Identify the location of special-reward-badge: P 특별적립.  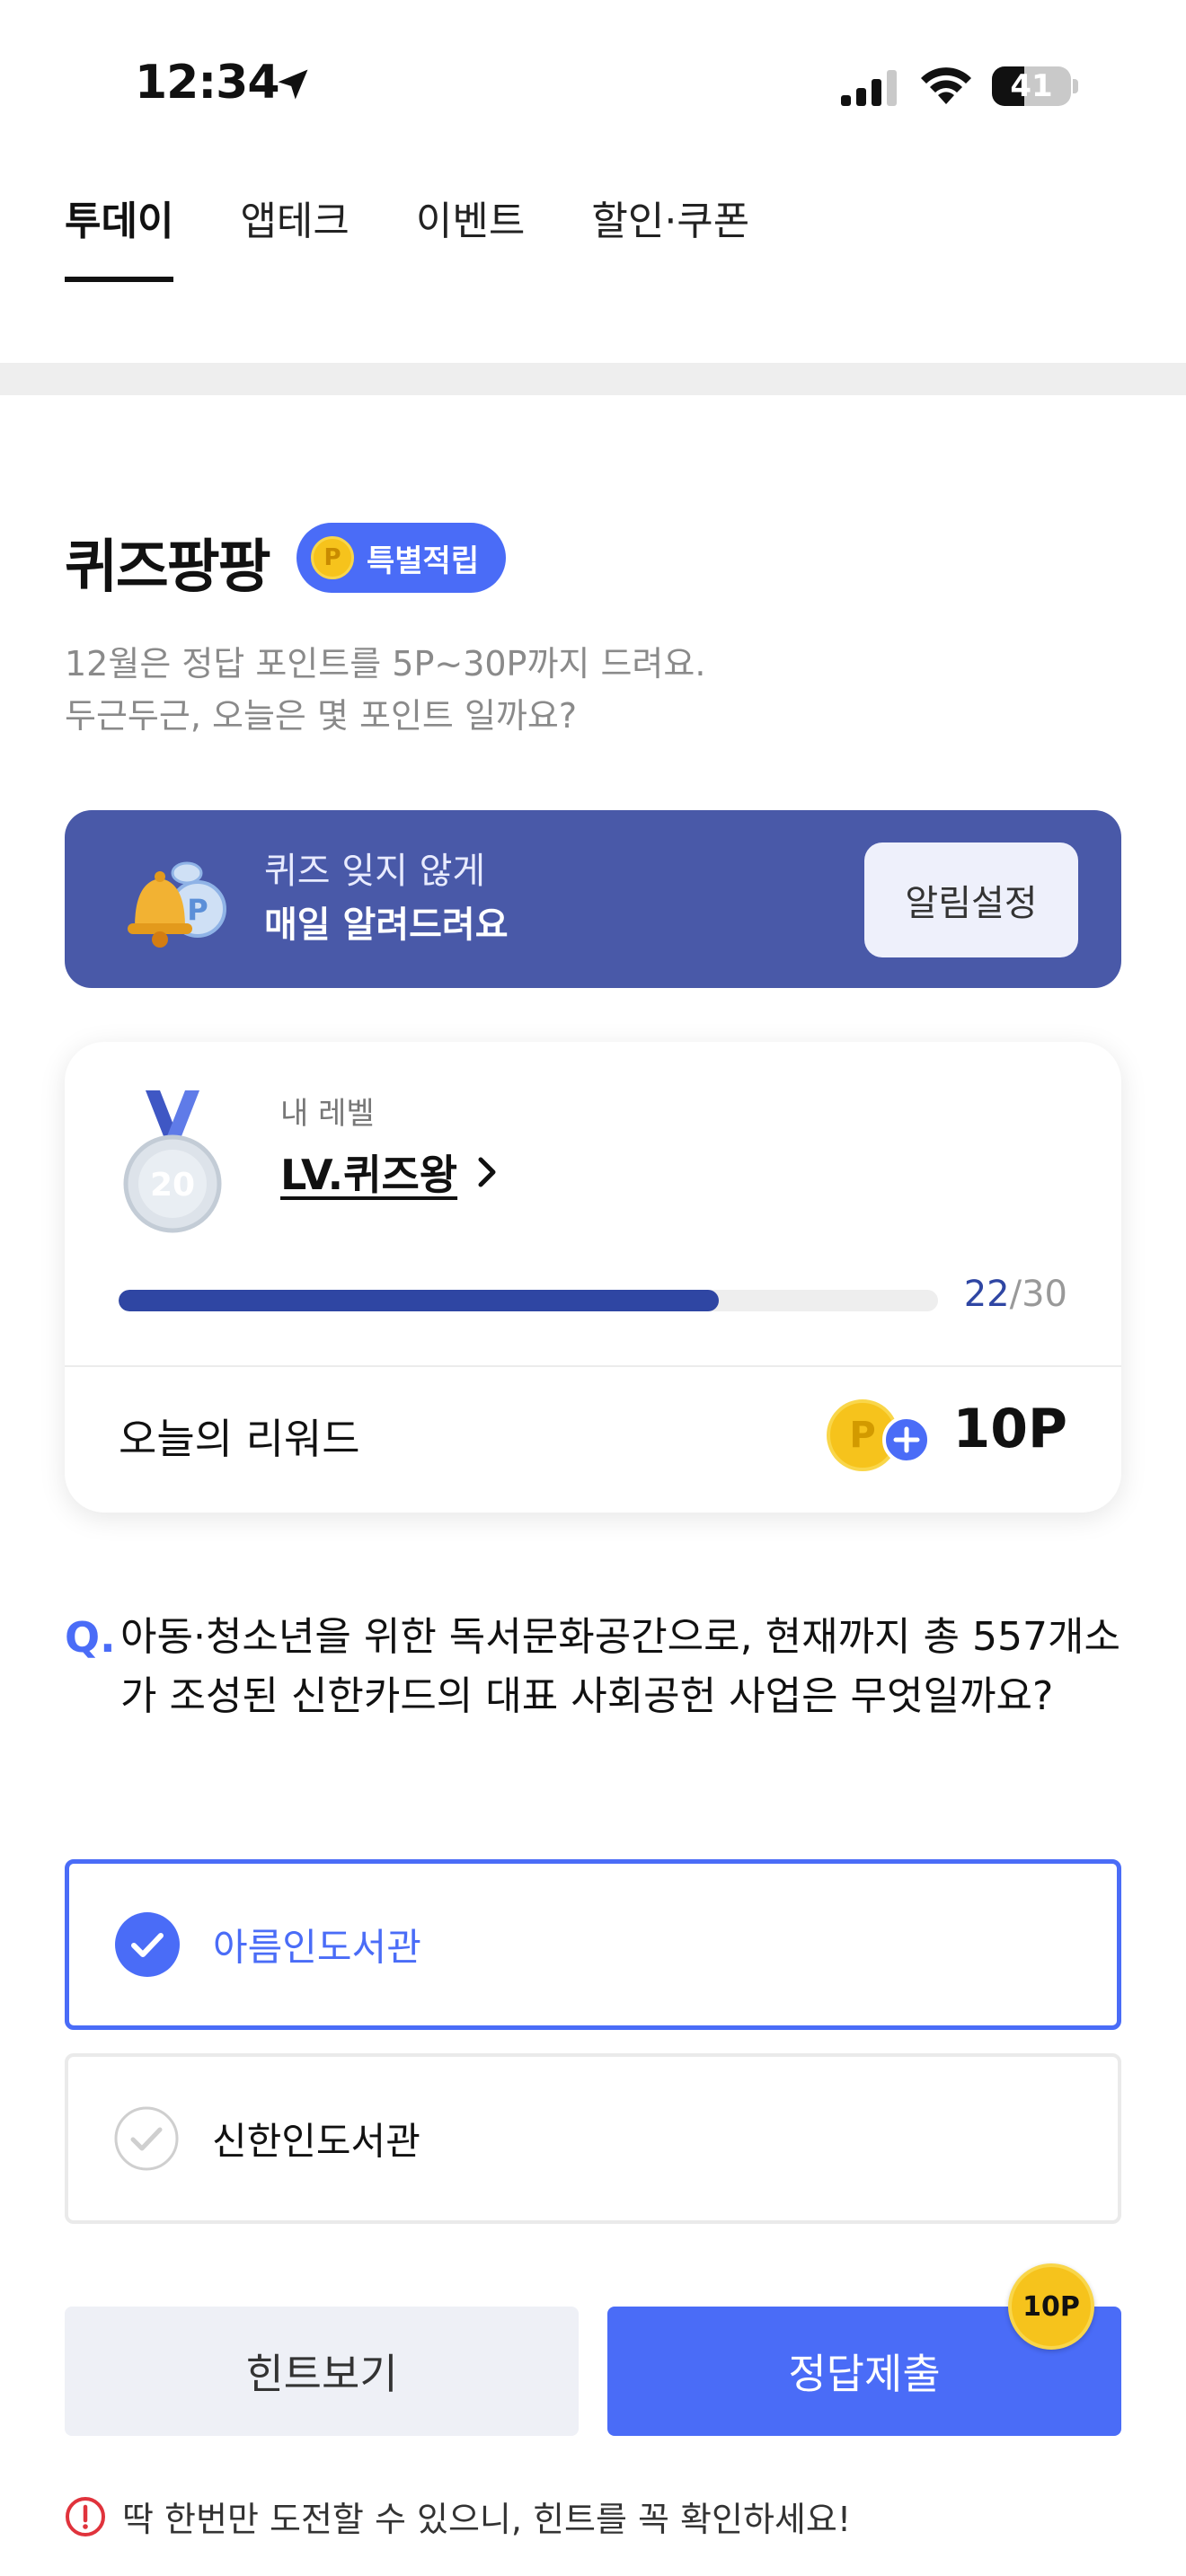
(401, 558).